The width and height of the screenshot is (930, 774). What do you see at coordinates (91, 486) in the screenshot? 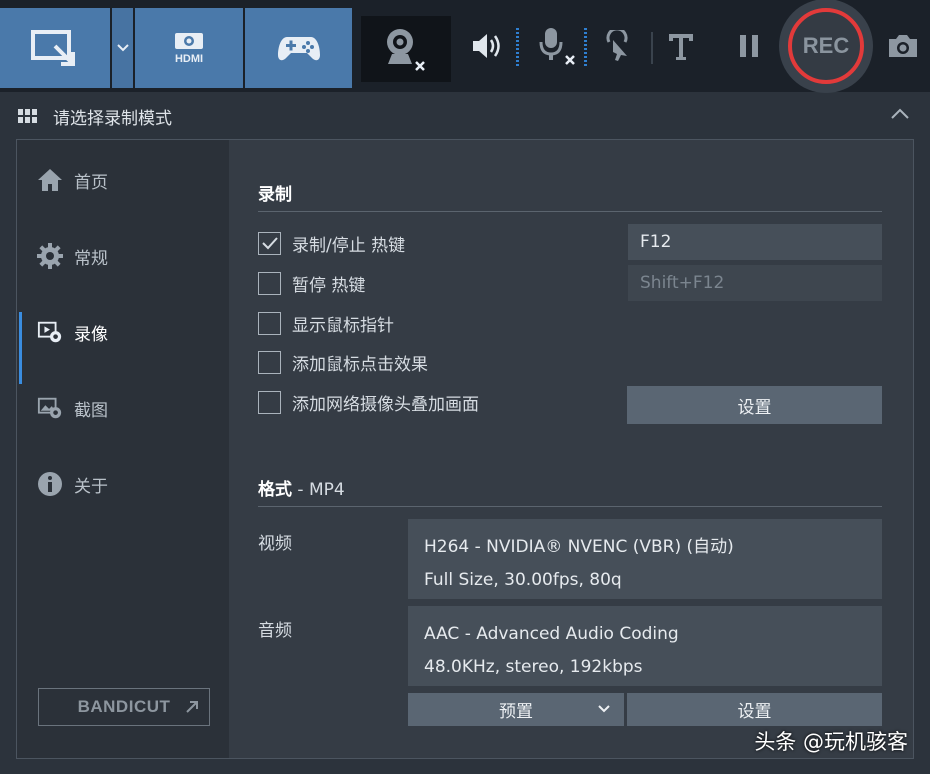
I see `sidebar-item-label: 关于` at bounding box center [91, 486].